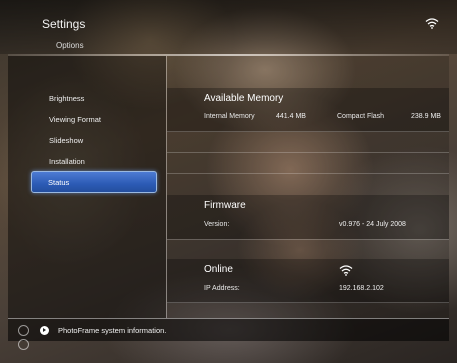  Describe the element at coordinates (66, 98) in the screenshot. I see `menu-item-brightness: Brightness` at that location.